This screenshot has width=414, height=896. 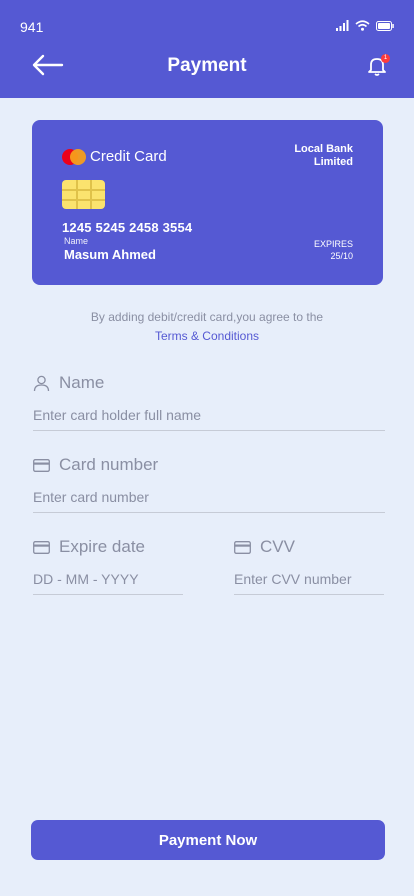 What do you see at coordinates (323, 155) in the screenshot?
I see `bank-name: Local Bank Limited` at bounding box center [323, 155].